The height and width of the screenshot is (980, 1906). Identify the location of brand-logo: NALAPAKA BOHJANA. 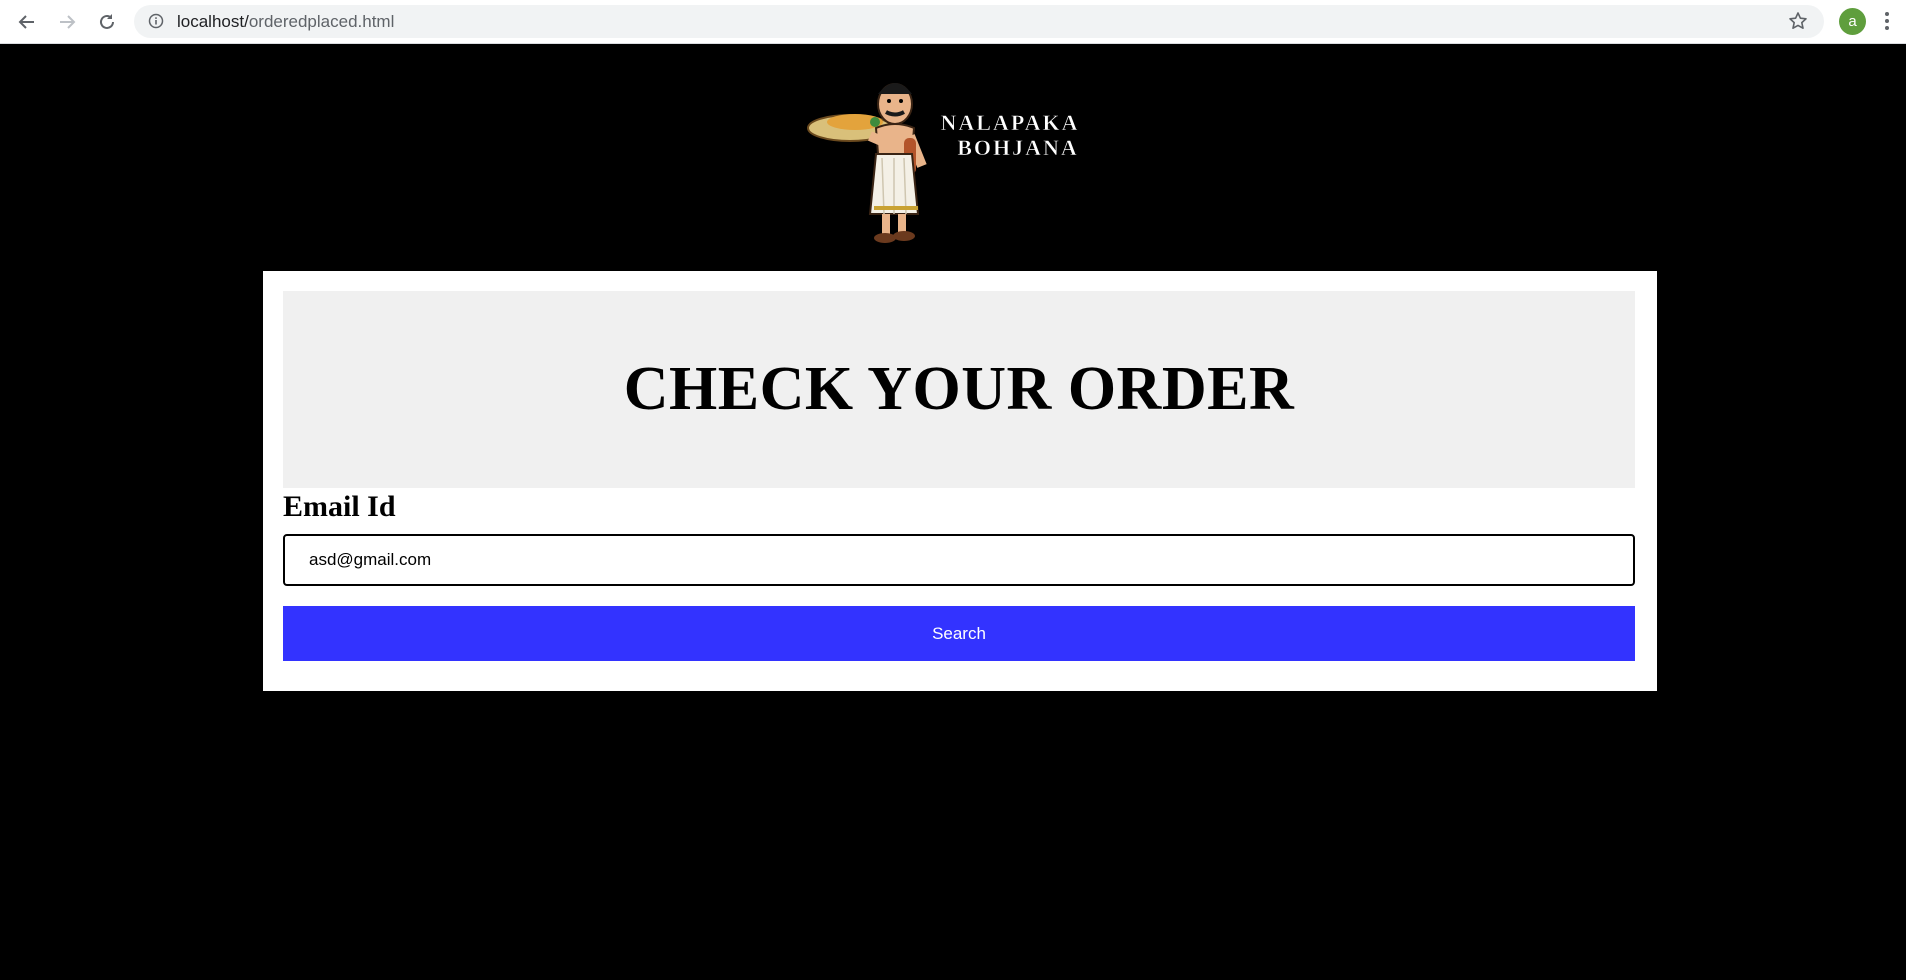
(962, 153).